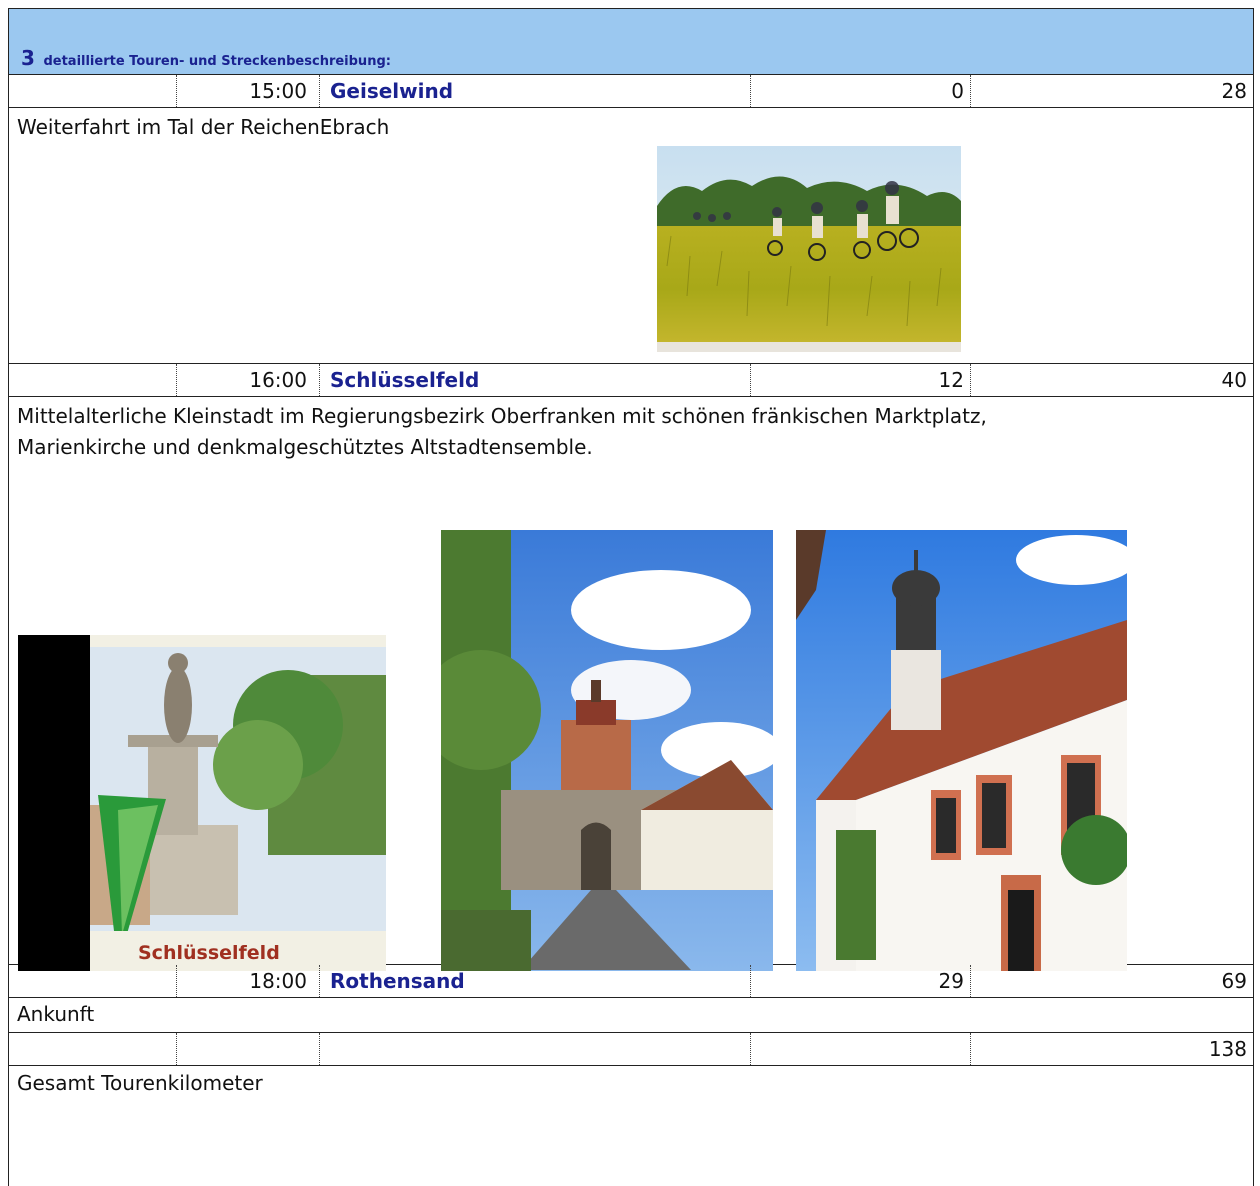 The height and width of the screenshot is (1186, 1260). I want to click on summary-label-row: Gesamt Tourenkilometer, so click(631, 1086).